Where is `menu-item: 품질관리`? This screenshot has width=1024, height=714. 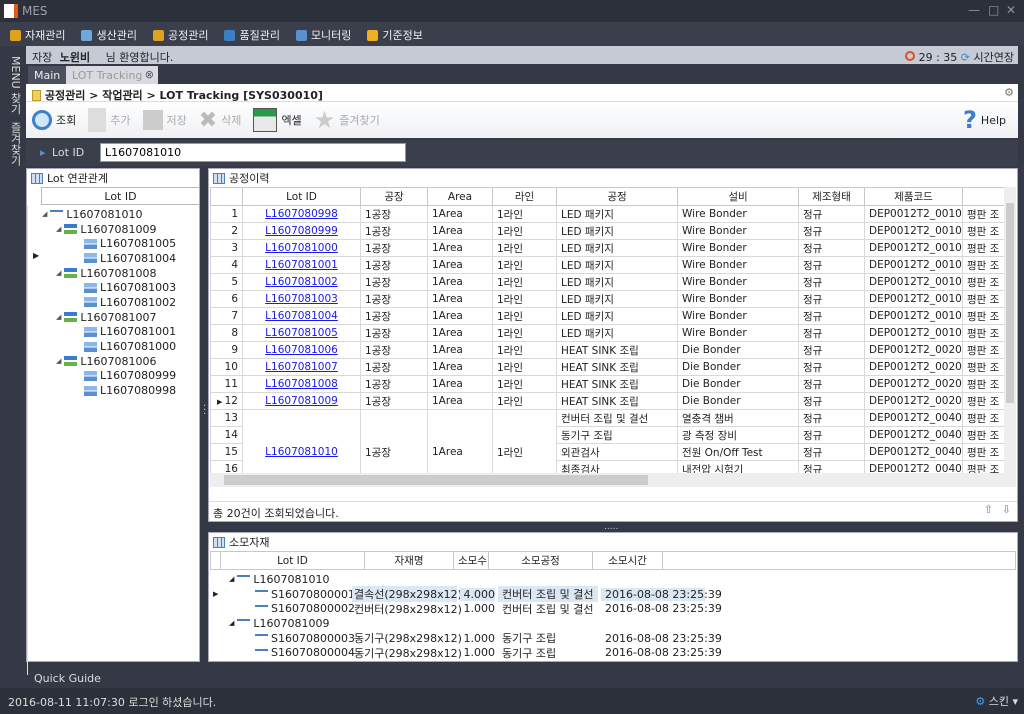 menu-item: 품질관리 is located at coordinates (252, 35).